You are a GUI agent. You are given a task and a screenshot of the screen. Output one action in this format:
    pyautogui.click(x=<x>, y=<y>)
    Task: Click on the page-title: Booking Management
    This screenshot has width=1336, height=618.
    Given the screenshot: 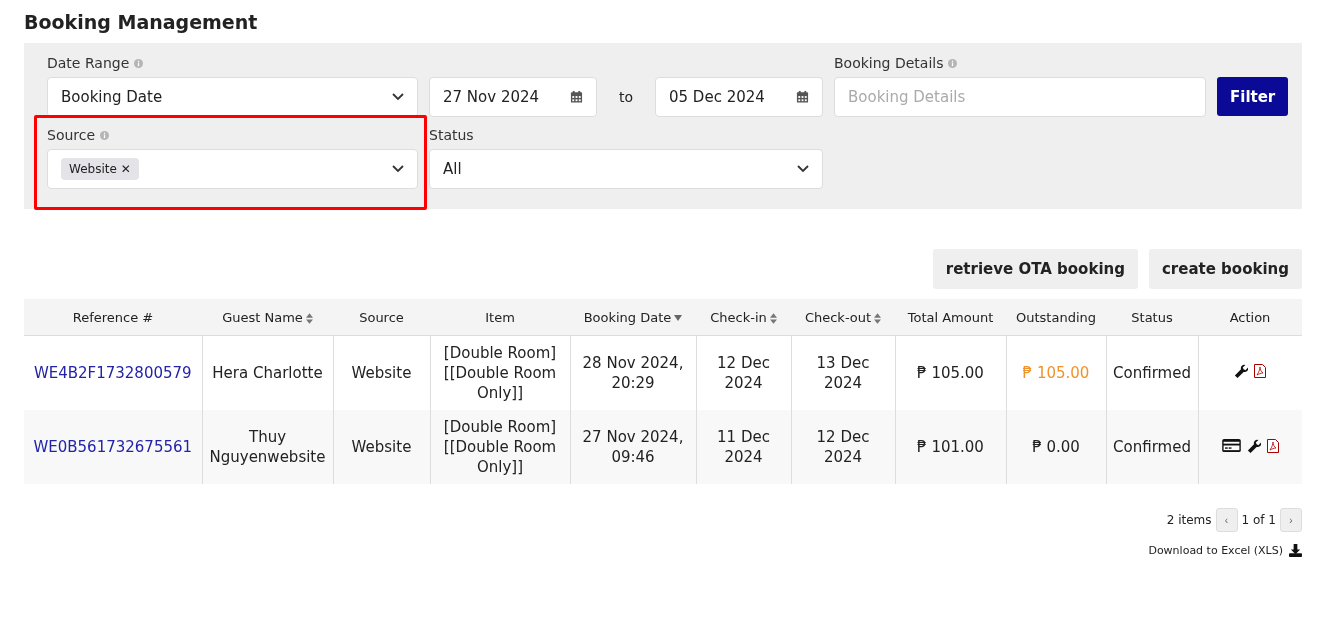 What is the action you would take?
    pyautogui.click(x=141, y=22)
    